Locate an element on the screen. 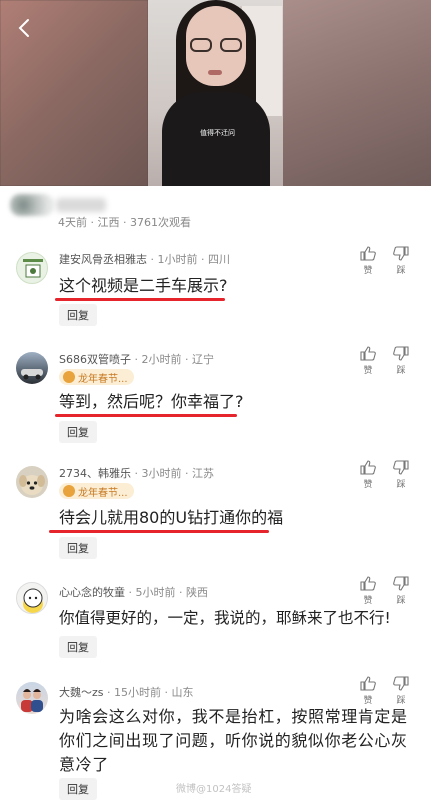 This screenshot has height=800, width=431. comment-location: 江苏 is located at coordinates (203, 473).